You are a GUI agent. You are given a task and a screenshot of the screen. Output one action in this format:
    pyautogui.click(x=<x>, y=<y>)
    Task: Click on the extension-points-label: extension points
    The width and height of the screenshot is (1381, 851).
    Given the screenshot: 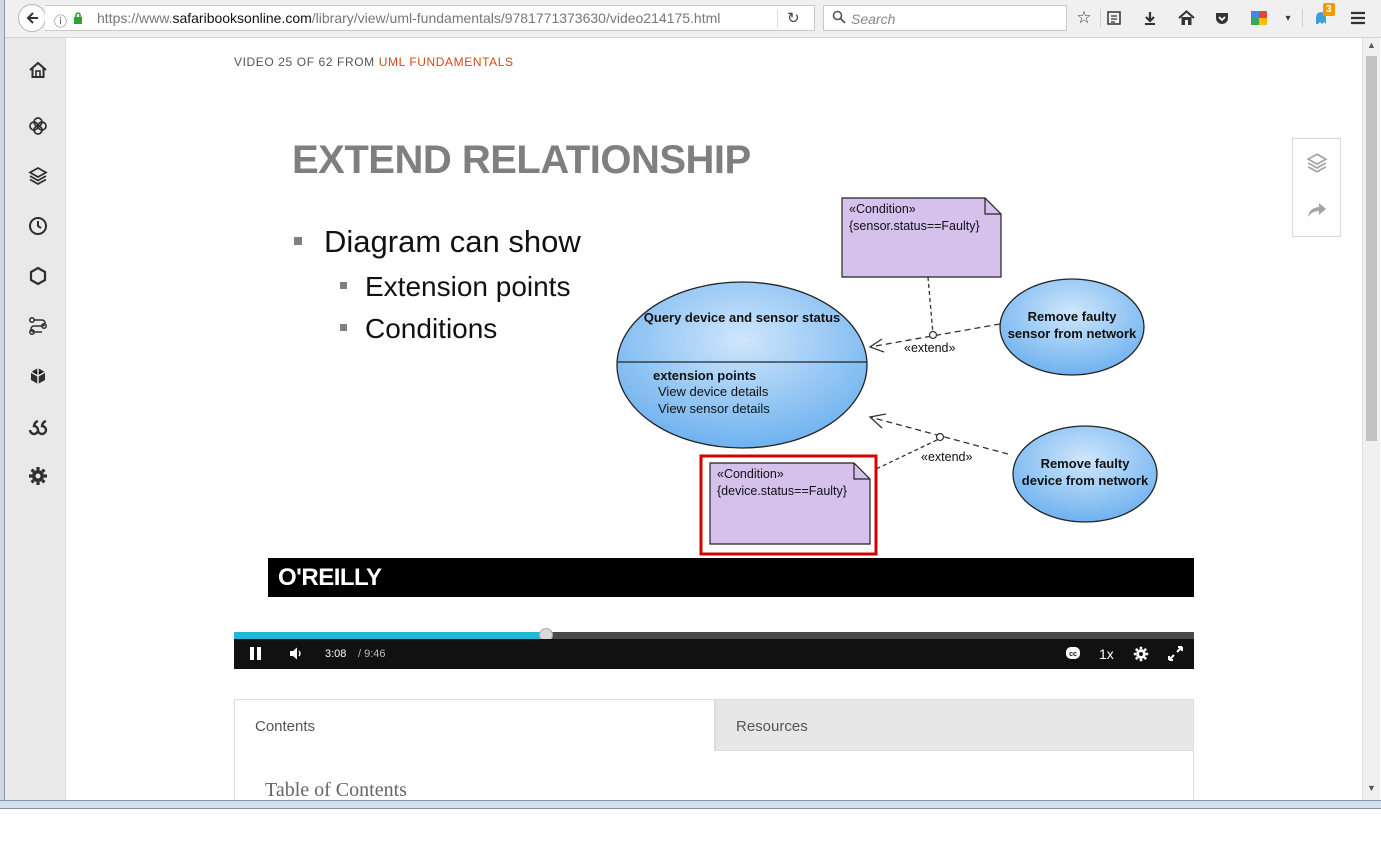 What is the action you would take?
    pyautogui.click(x=704, y=375)
    